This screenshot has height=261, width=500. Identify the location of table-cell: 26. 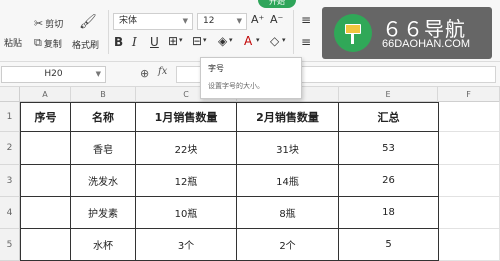
(389, 181).